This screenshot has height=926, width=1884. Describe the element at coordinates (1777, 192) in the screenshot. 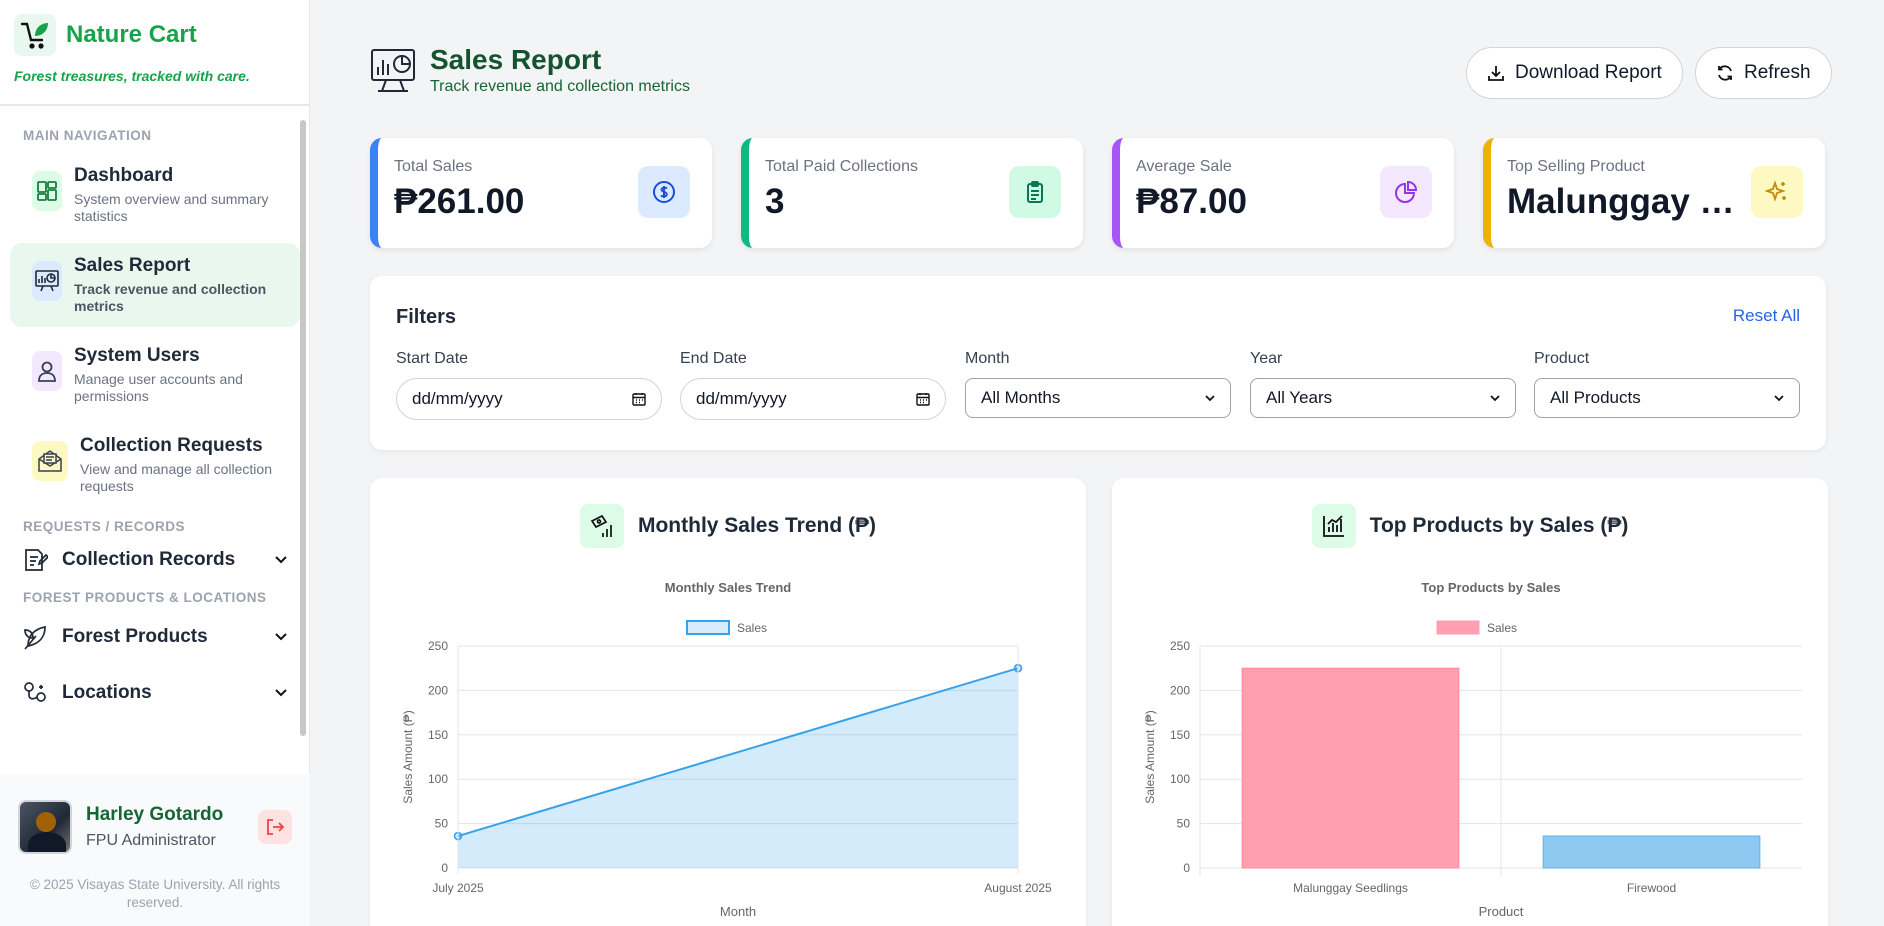

I see `sparkle-icon` at that location.